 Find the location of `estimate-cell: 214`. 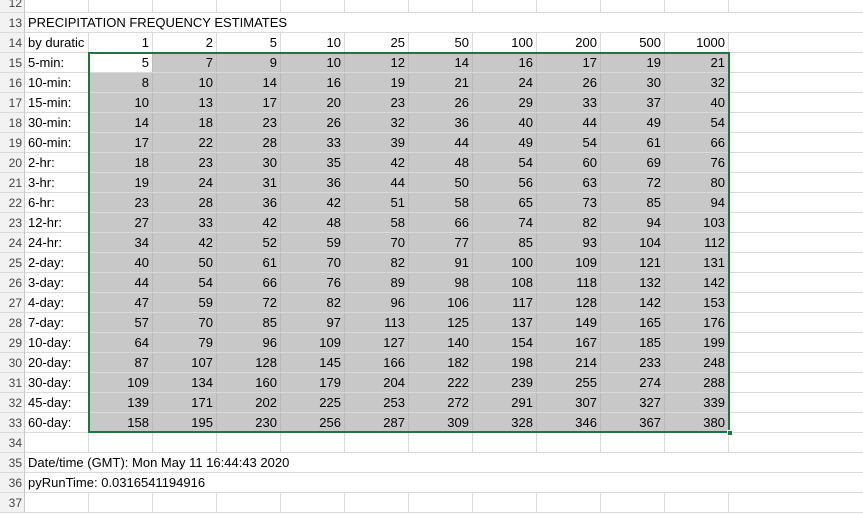

estimate-cell: 214 is located at coordinates (569, 362).